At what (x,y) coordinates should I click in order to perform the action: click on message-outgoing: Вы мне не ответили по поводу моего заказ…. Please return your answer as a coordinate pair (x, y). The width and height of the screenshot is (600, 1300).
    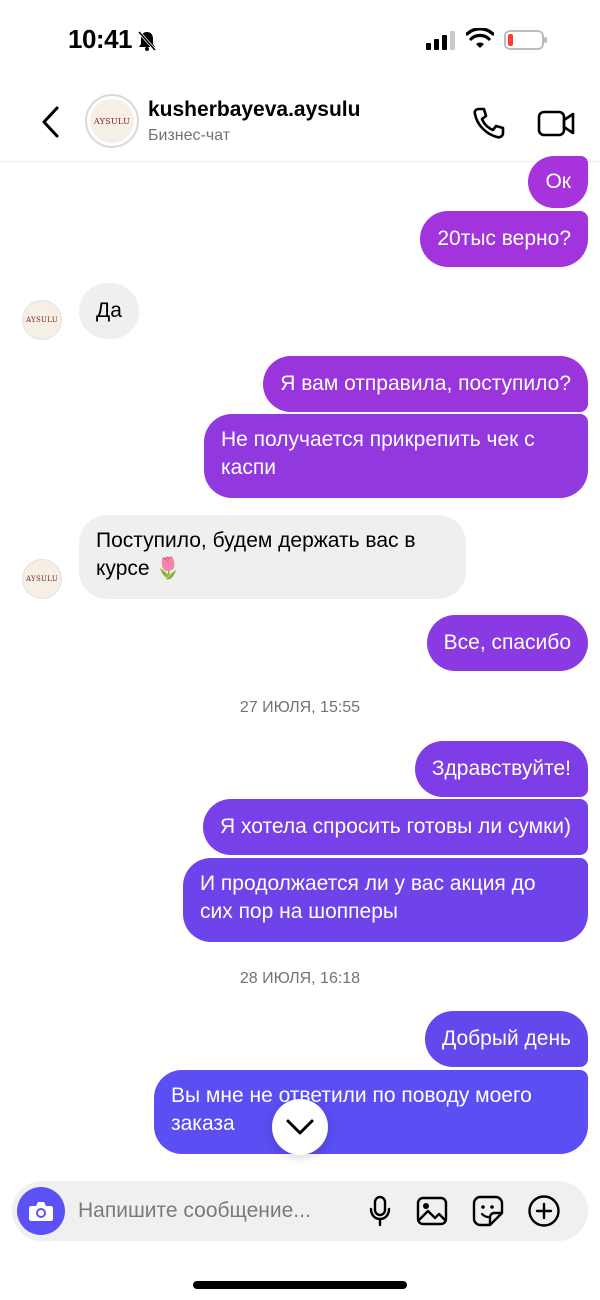
    Looking at the image, I should click on (371, 1112).